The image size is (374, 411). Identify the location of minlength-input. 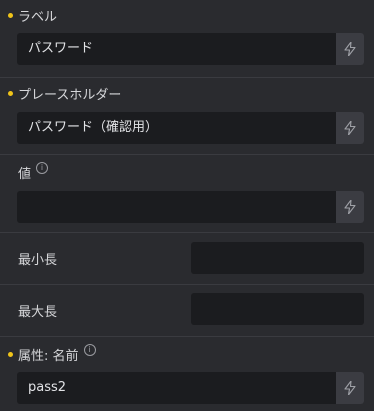
(277, 258).